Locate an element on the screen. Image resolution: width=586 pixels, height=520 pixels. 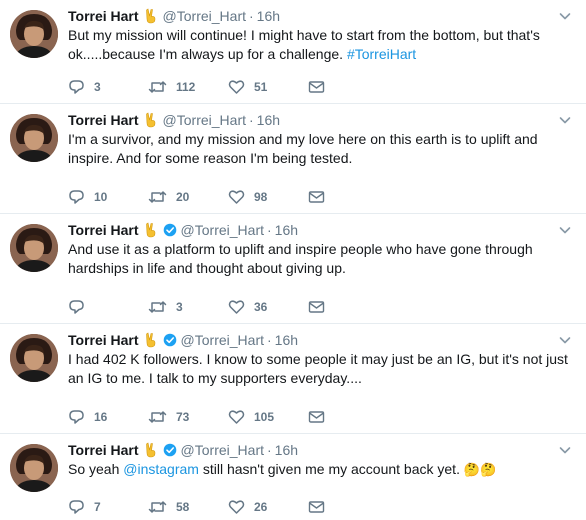
like-button: 105 is located at coordinates (268, 417).